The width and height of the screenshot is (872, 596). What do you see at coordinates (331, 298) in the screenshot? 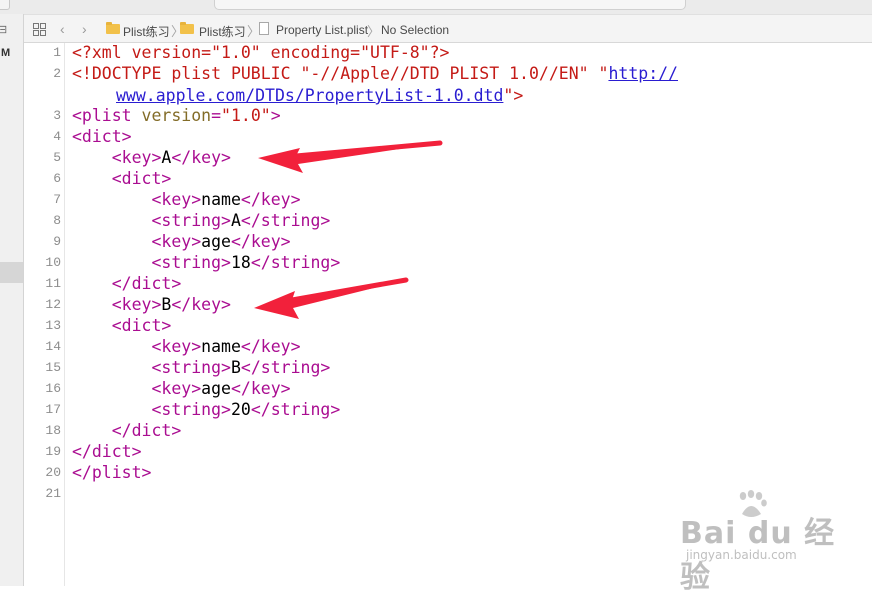
I see `annotation-arrow-key-b` at bounding box center [331, 298].